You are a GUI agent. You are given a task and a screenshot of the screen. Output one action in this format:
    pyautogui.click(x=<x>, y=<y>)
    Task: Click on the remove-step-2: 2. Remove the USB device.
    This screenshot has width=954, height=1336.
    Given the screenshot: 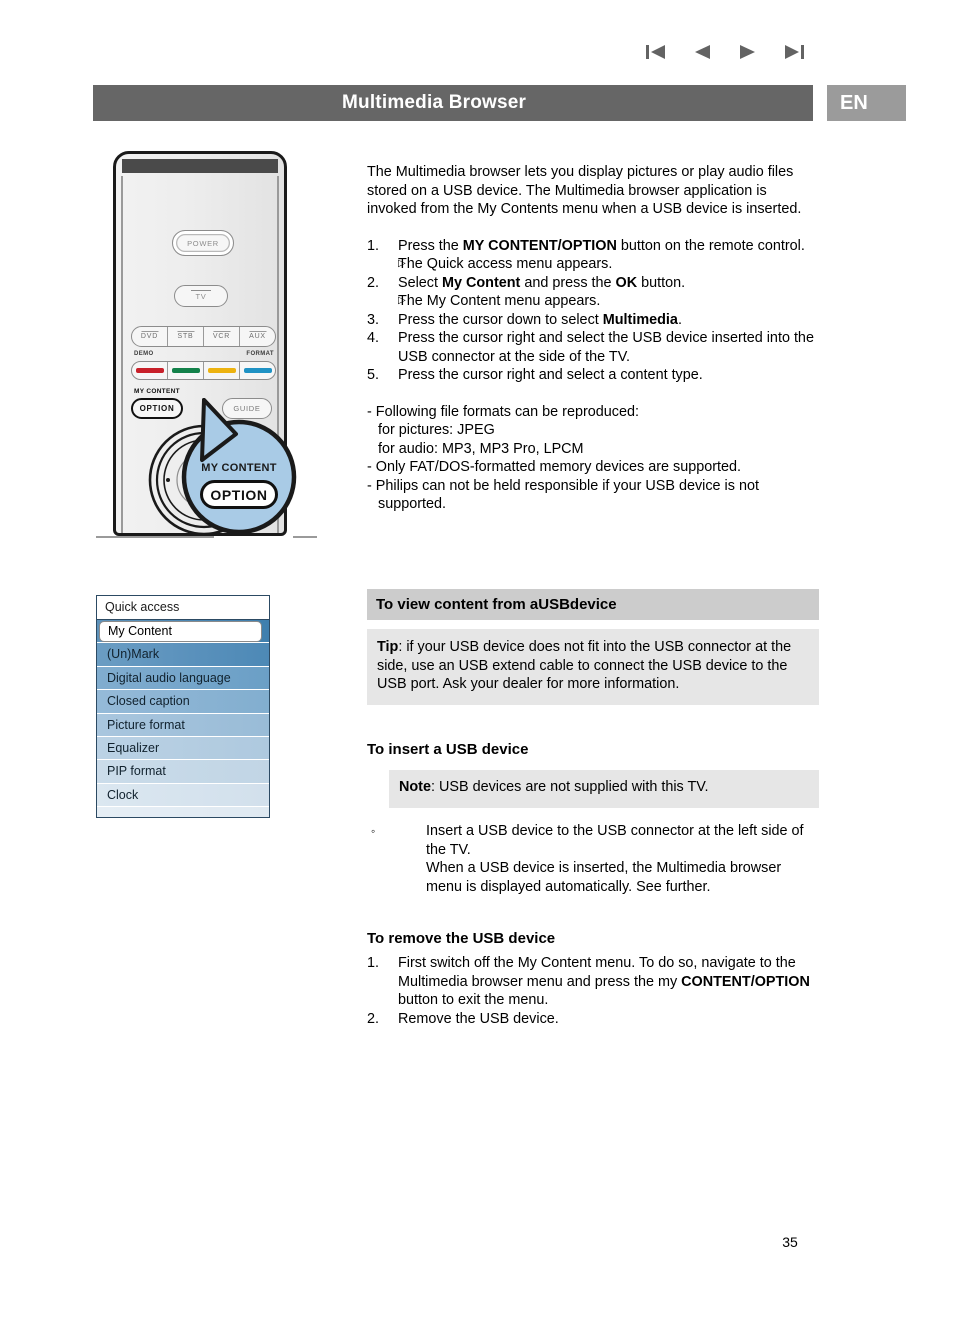 What is the action you would take?
    pyautogui.click(x=593, y=1019)
    